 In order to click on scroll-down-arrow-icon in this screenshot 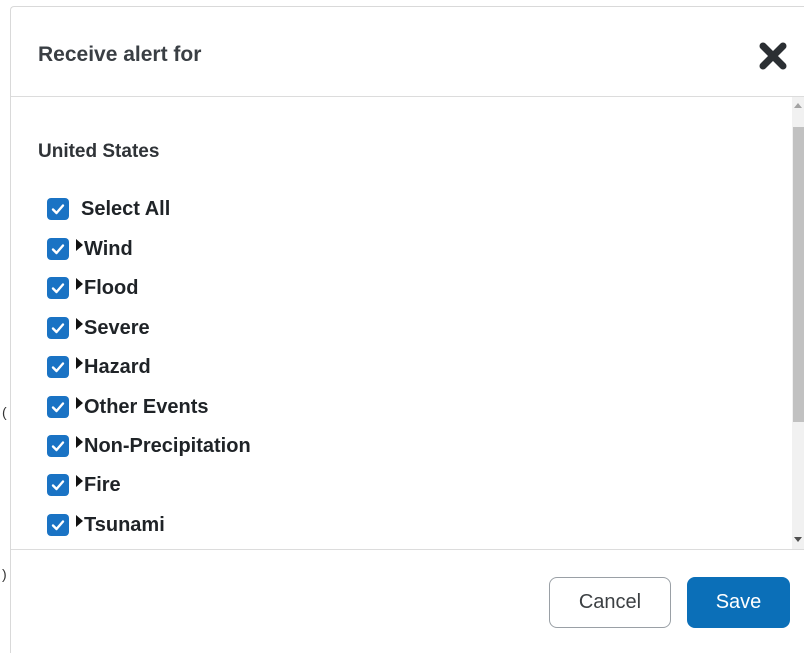, I will do `click(798, 539)`.